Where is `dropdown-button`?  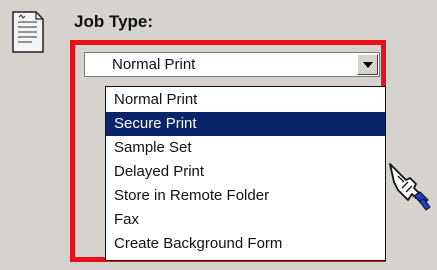 dropdown-button is located at coordinates (367, 64).